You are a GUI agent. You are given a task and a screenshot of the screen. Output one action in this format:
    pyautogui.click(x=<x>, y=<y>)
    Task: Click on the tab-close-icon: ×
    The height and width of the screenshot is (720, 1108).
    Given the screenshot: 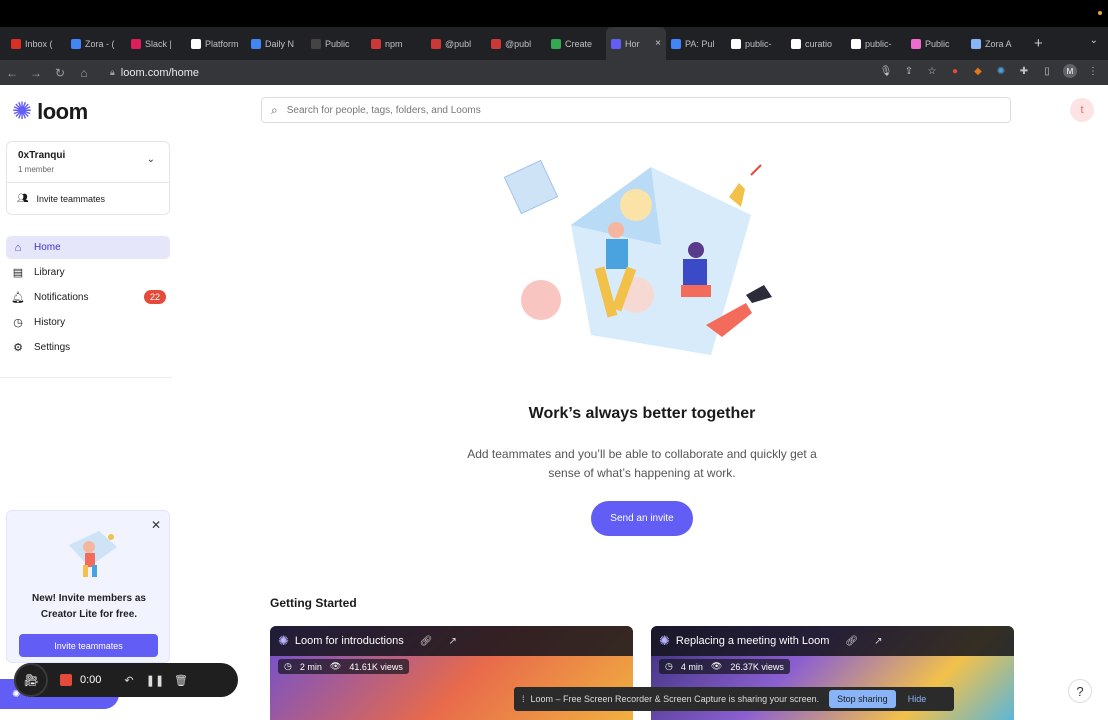 What is the action you would take?
    pyautogui.click(x=658, y=43)
    